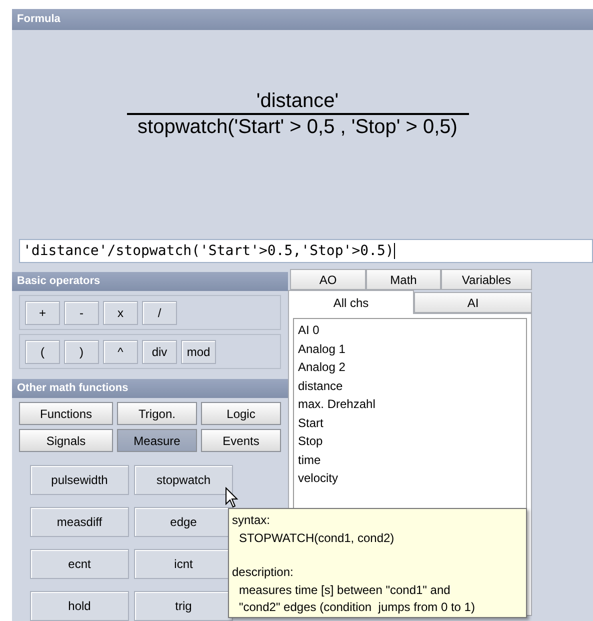 The image size is (593, 621). What do you see at coordinates (198, 352) in the screenshot?
I see `operator-button: mod` at bounding box center [198, 352].